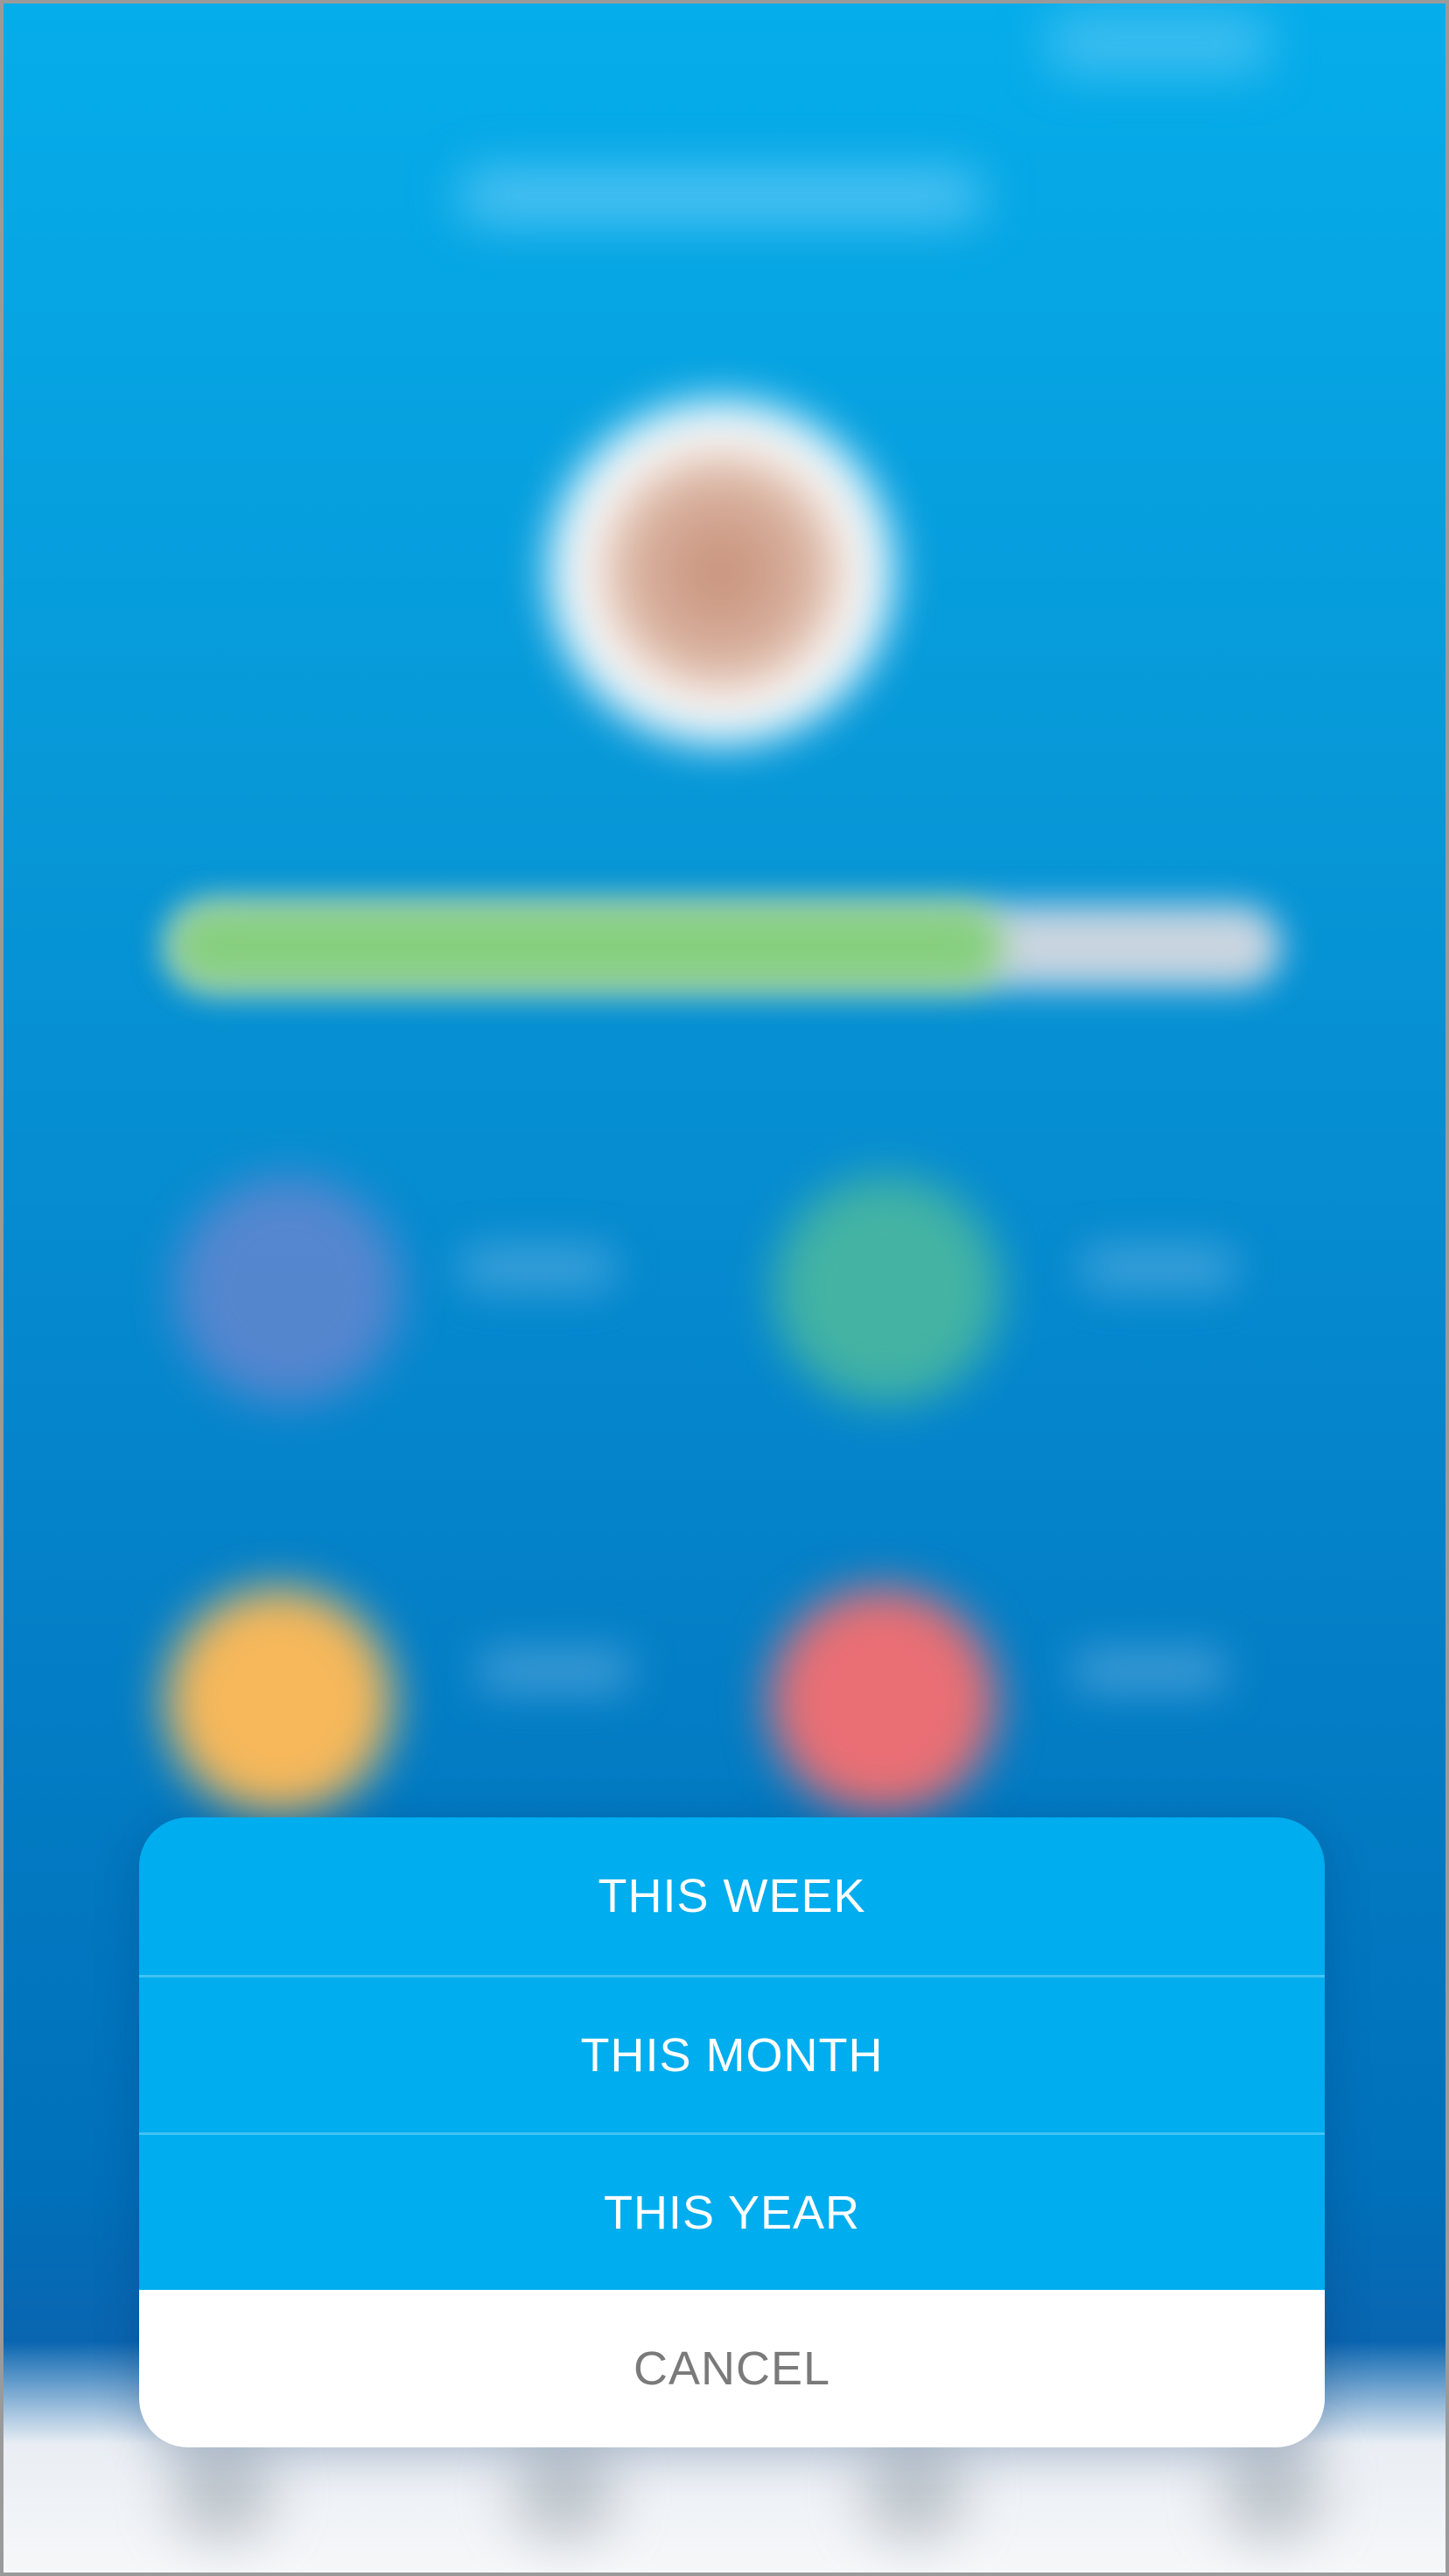 Image resolution: width=1449 pixels, height=2576 pixels. I want to click on header-action-blurred, so click(1158, 43).